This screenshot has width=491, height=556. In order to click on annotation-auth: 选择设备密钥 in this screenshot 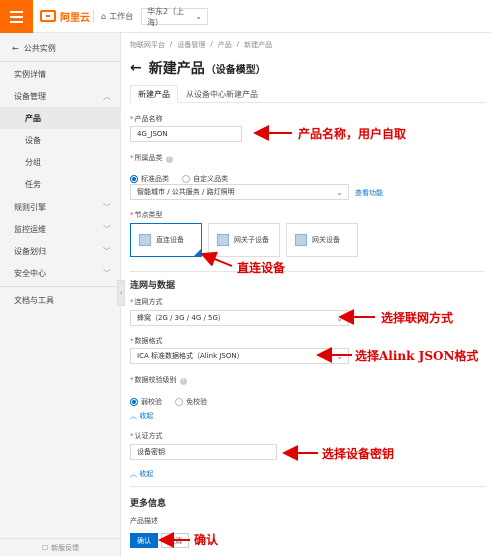, I will do `click(358, 454)`.